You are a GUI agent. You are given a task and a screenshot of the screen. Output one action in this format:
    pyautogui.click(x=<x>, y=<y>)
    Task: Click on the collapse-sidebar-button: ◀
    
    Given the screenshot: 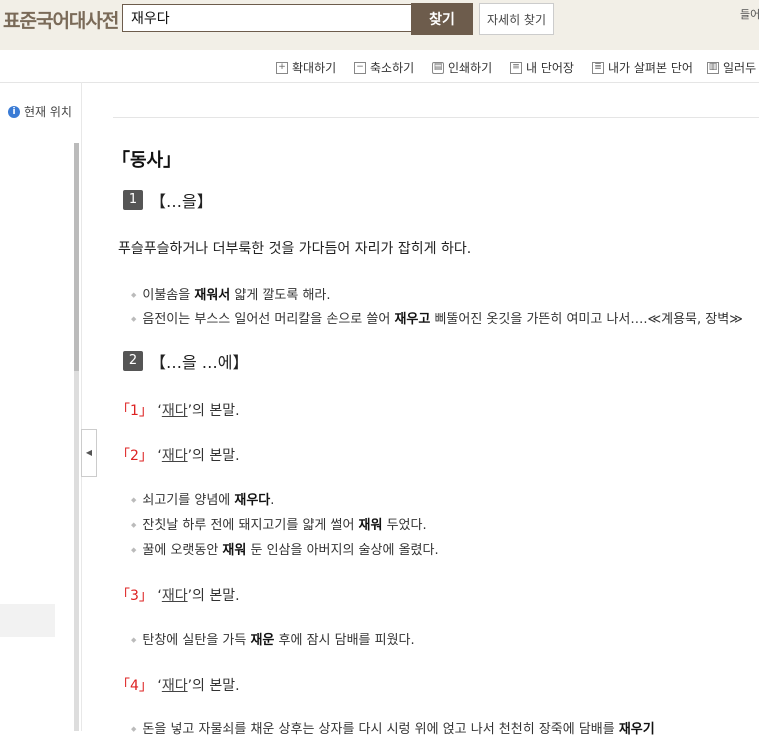 What is the action you would take?
    pyautogui.click(x=89, y=453)
    